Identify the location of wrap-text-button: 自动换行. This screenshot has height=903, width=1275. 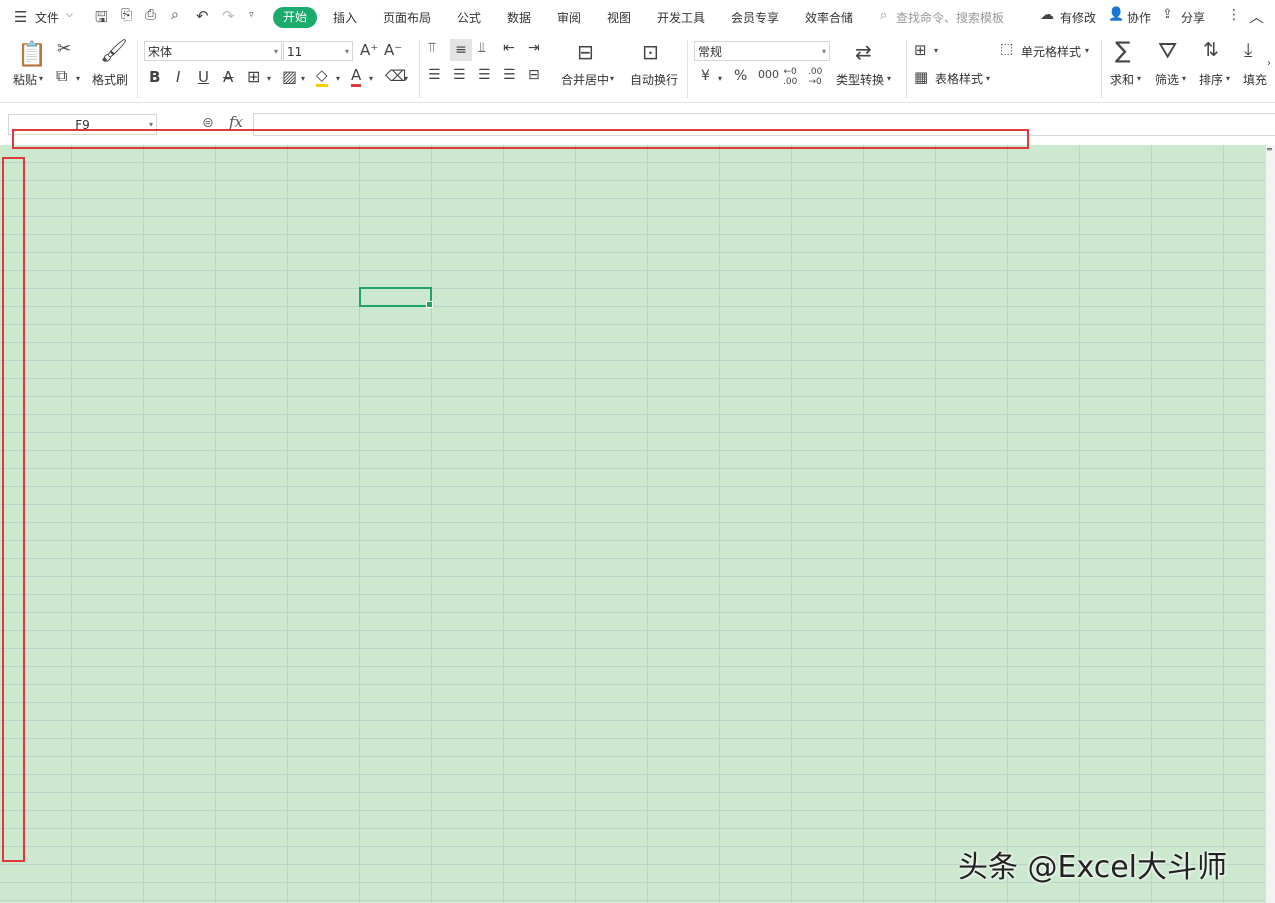
(654, 79).